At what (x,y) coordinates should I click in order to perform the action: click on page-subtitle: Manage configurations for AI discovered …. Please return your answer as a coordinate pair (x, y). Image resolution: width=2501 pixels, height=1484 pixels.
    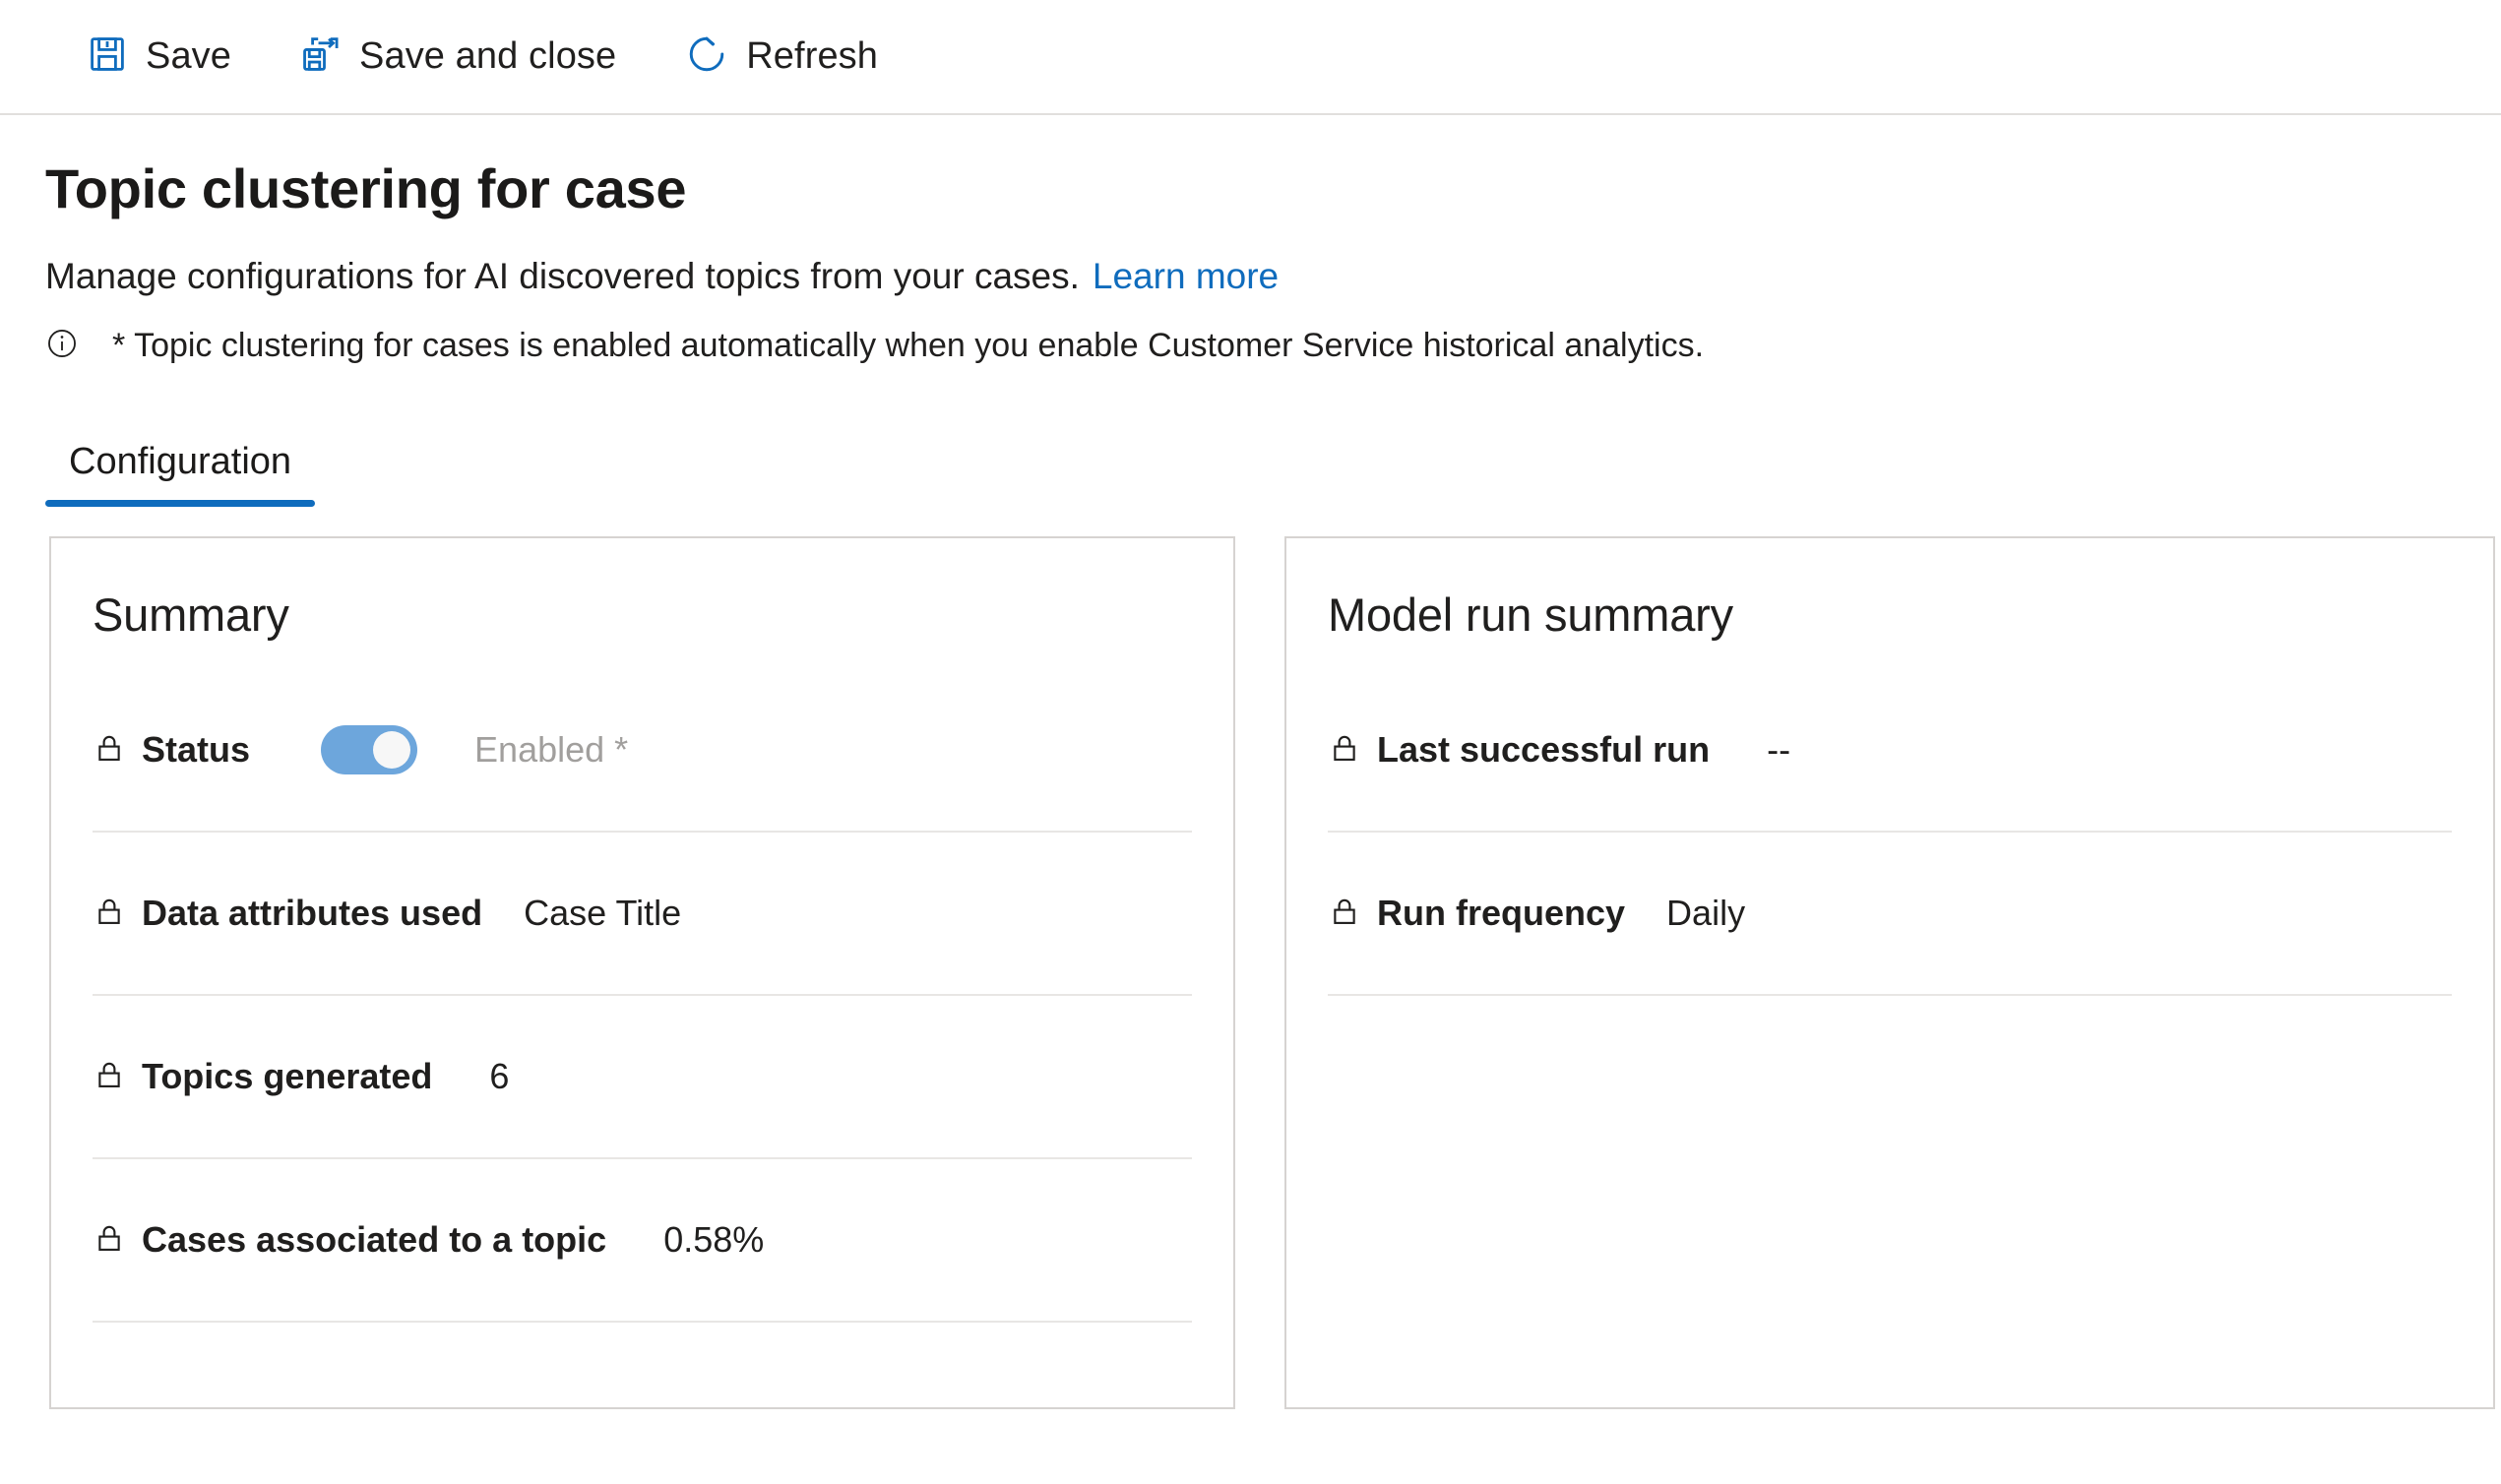
    Looking at the image, I should click on (1273, 276).